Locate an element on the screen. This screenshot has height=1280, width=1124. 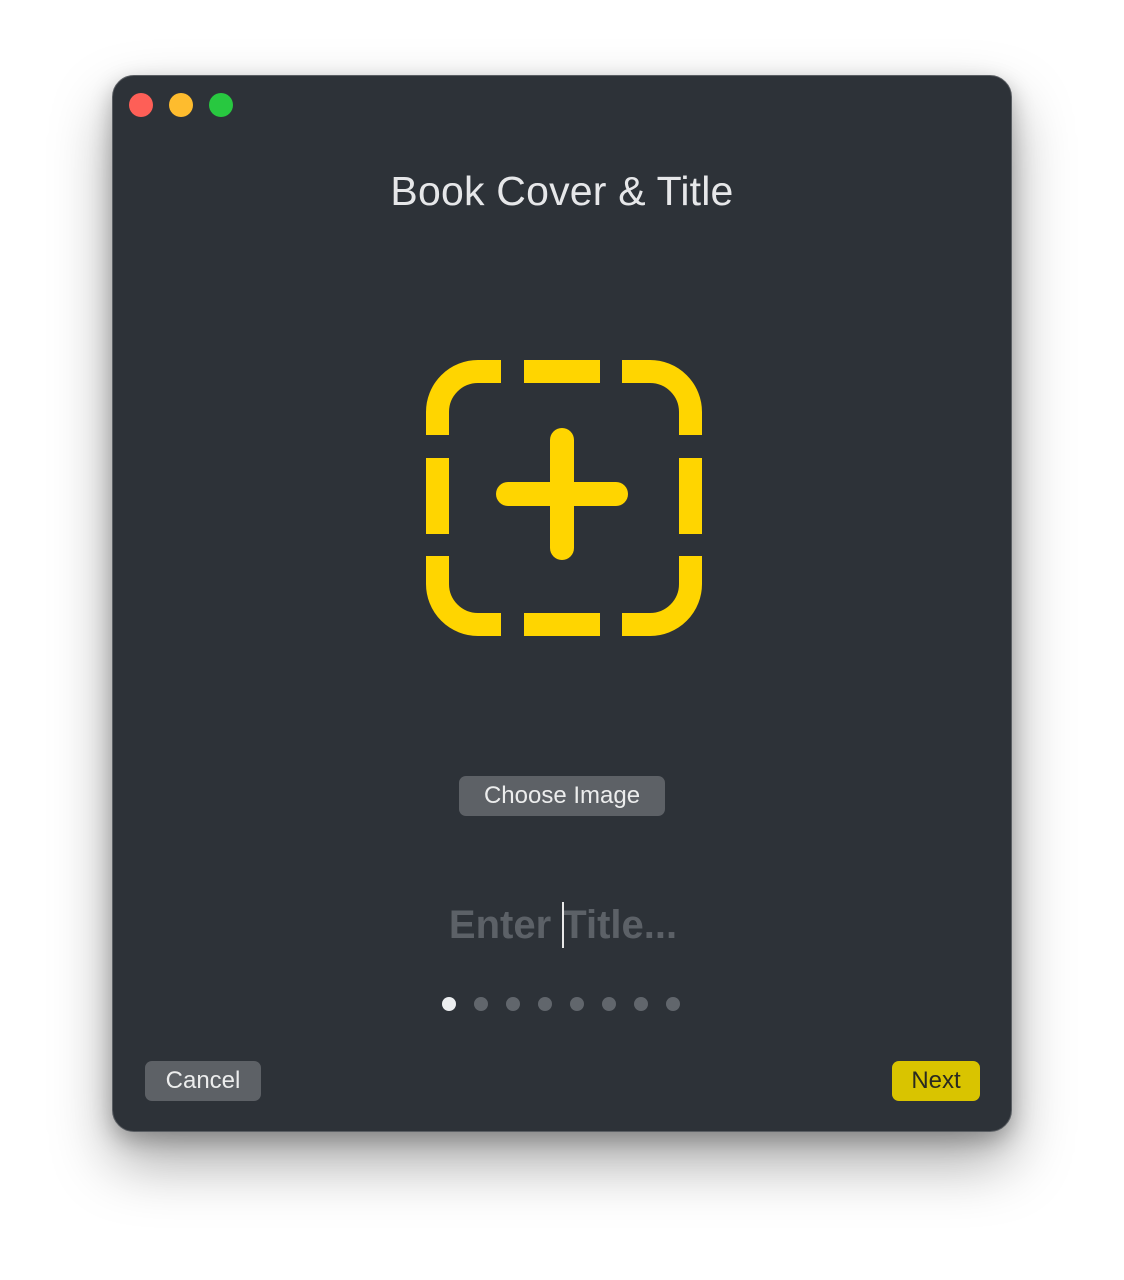
zoom-window-button is located at coordinates (221, 105).